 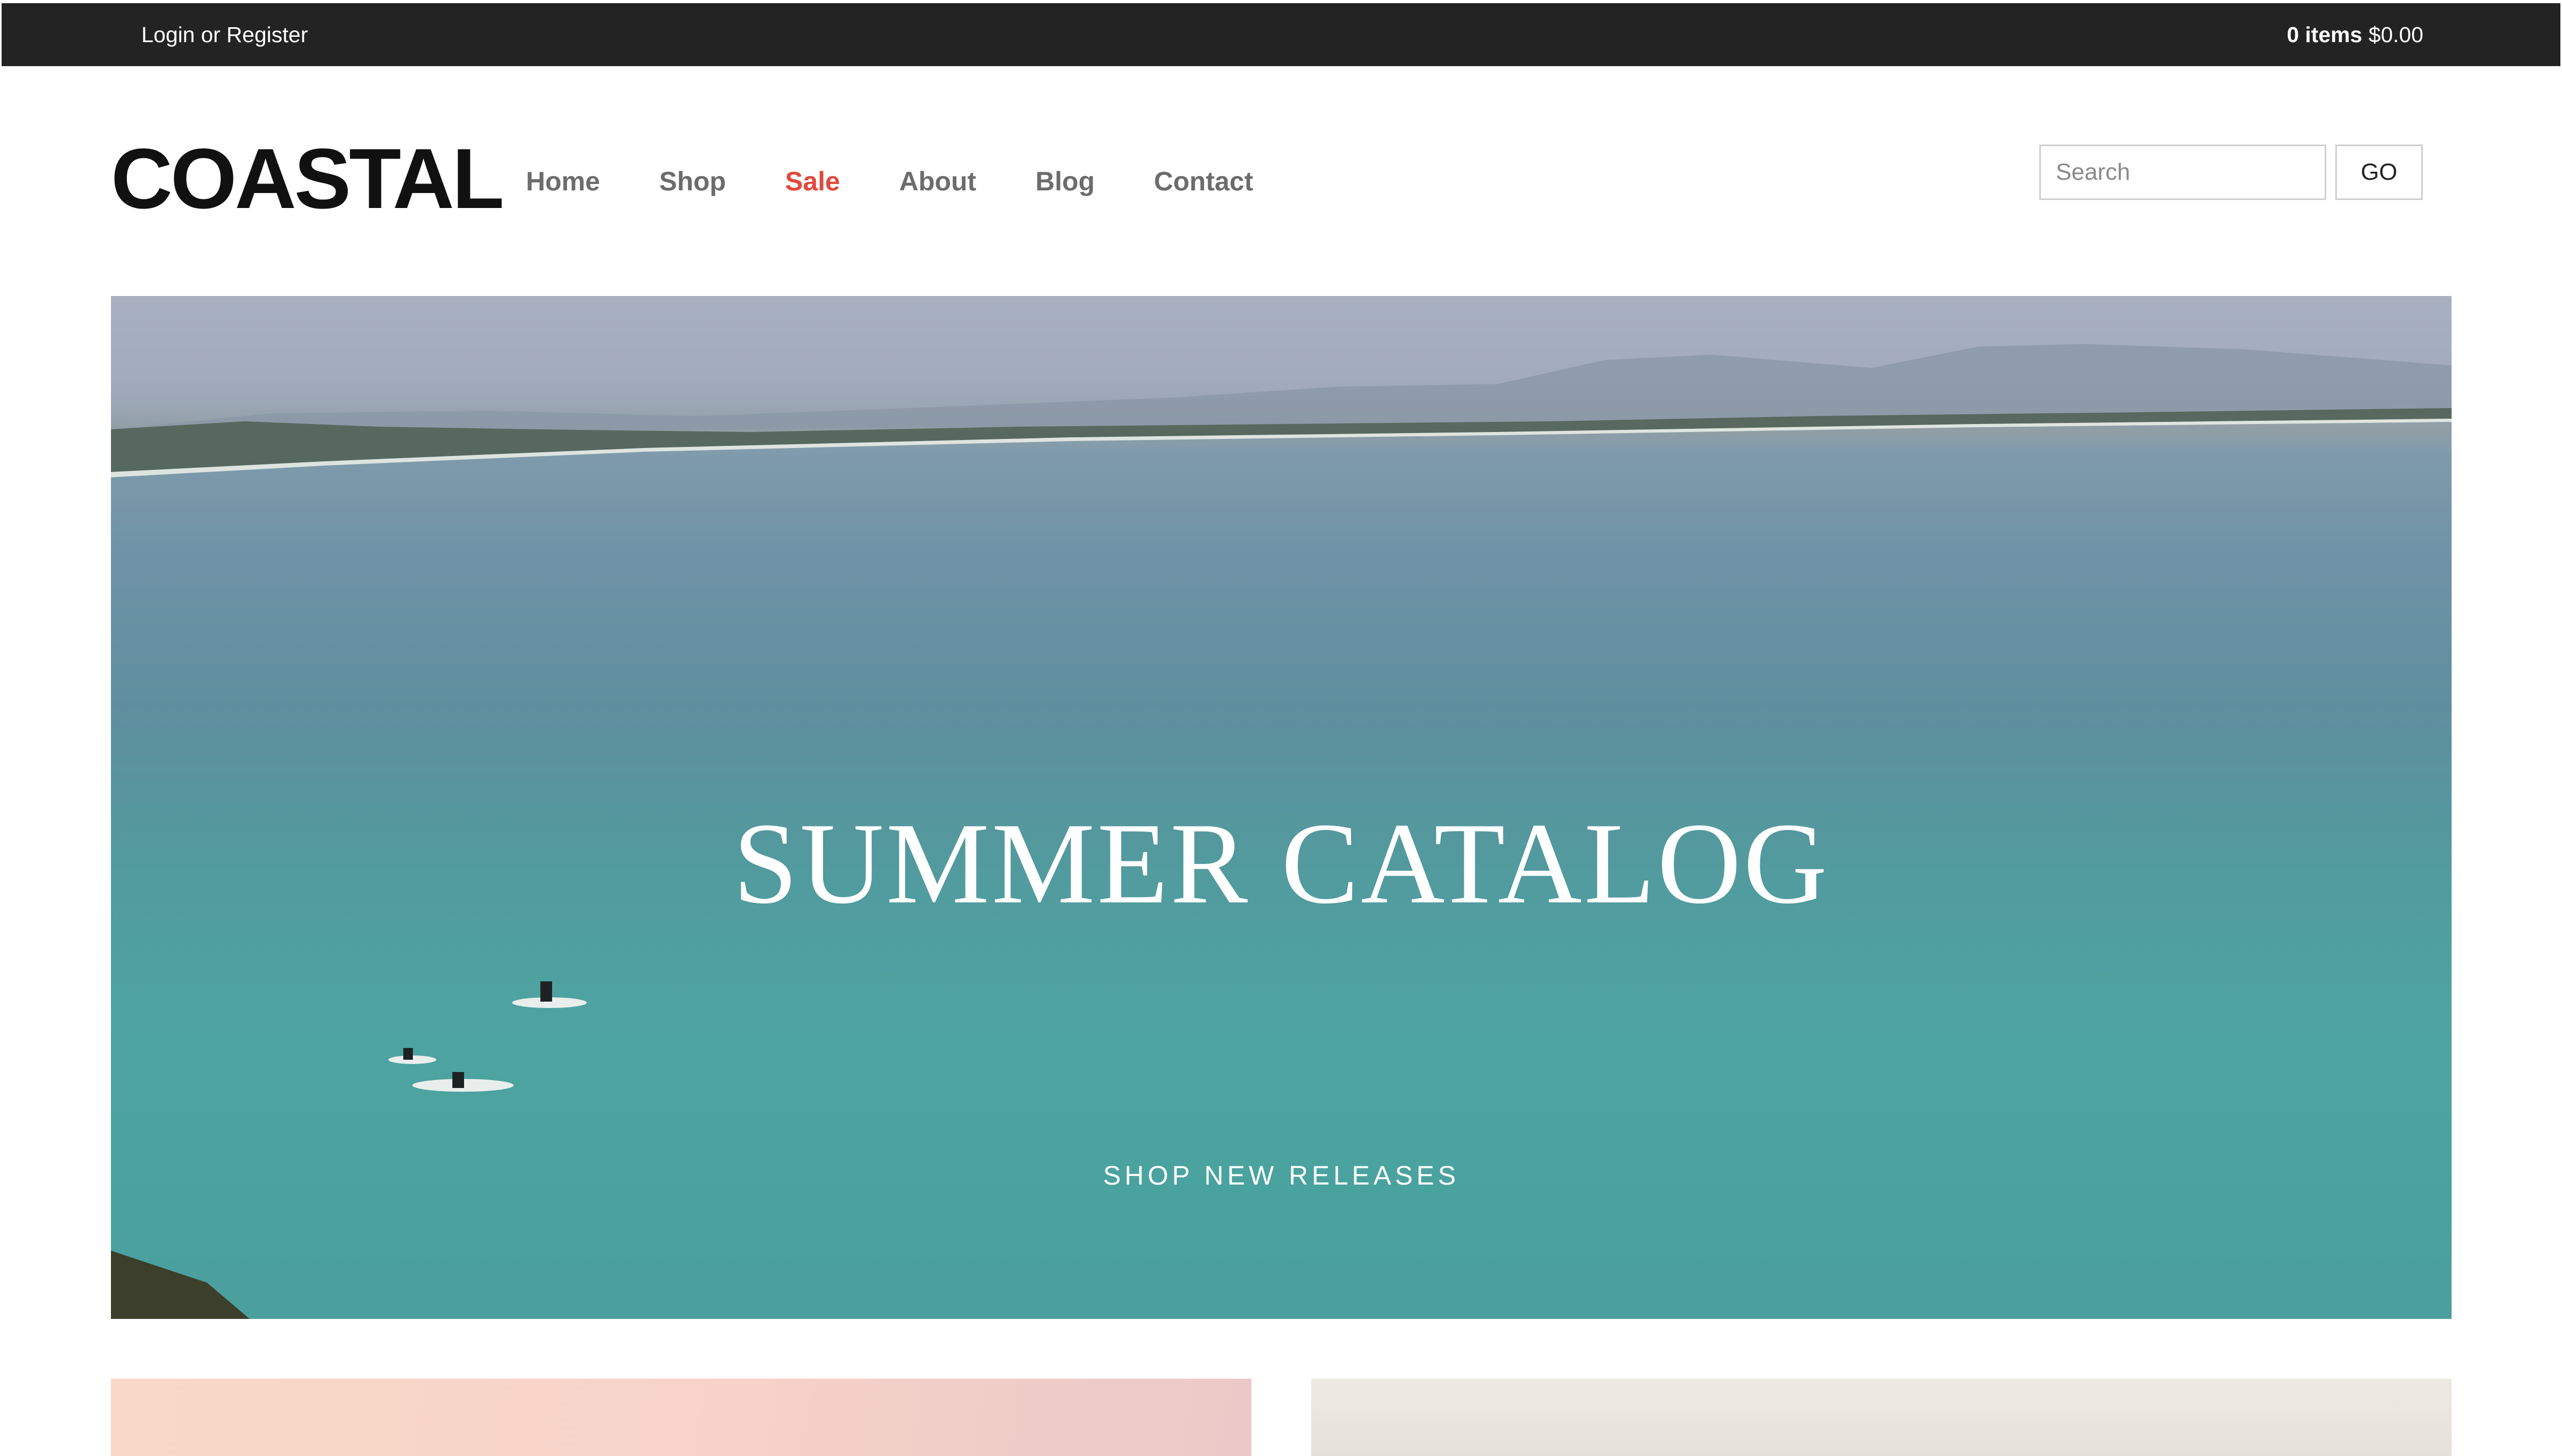 I want to click on hero-cta-link: SHOP NEW RELEASES, so click(x=1282, y=1175).